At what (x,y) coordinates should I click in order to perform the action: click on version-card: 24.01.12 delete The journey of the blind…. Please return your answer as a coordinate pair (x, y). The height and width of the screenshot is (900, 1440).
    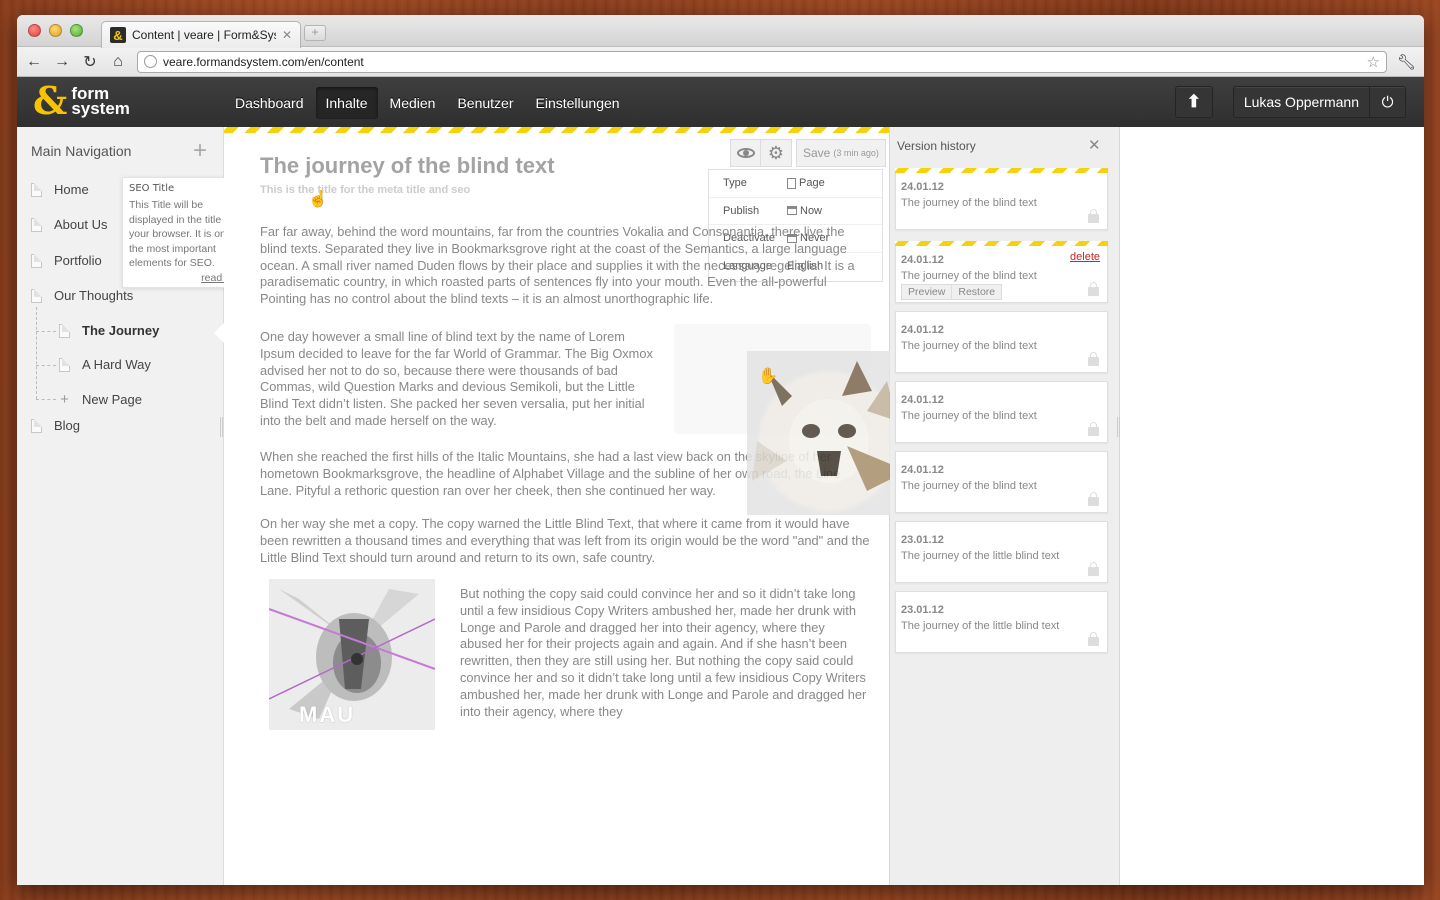
    Looking at the image, I should click on (1001, 272).